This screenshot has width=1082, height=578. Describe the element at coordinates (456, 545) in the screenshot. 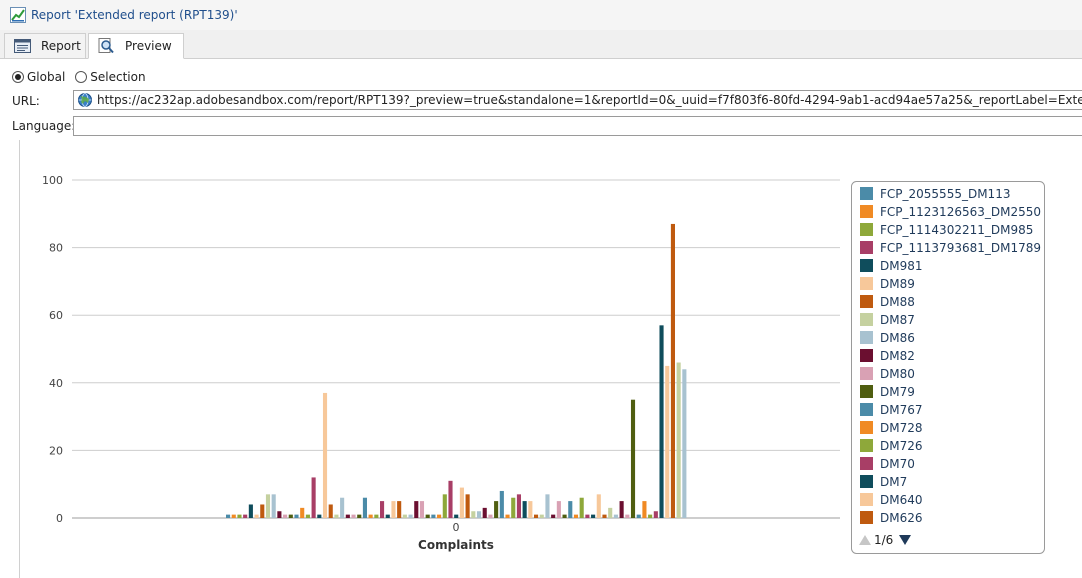

I see `x-axis-label: Complaints` at that location.